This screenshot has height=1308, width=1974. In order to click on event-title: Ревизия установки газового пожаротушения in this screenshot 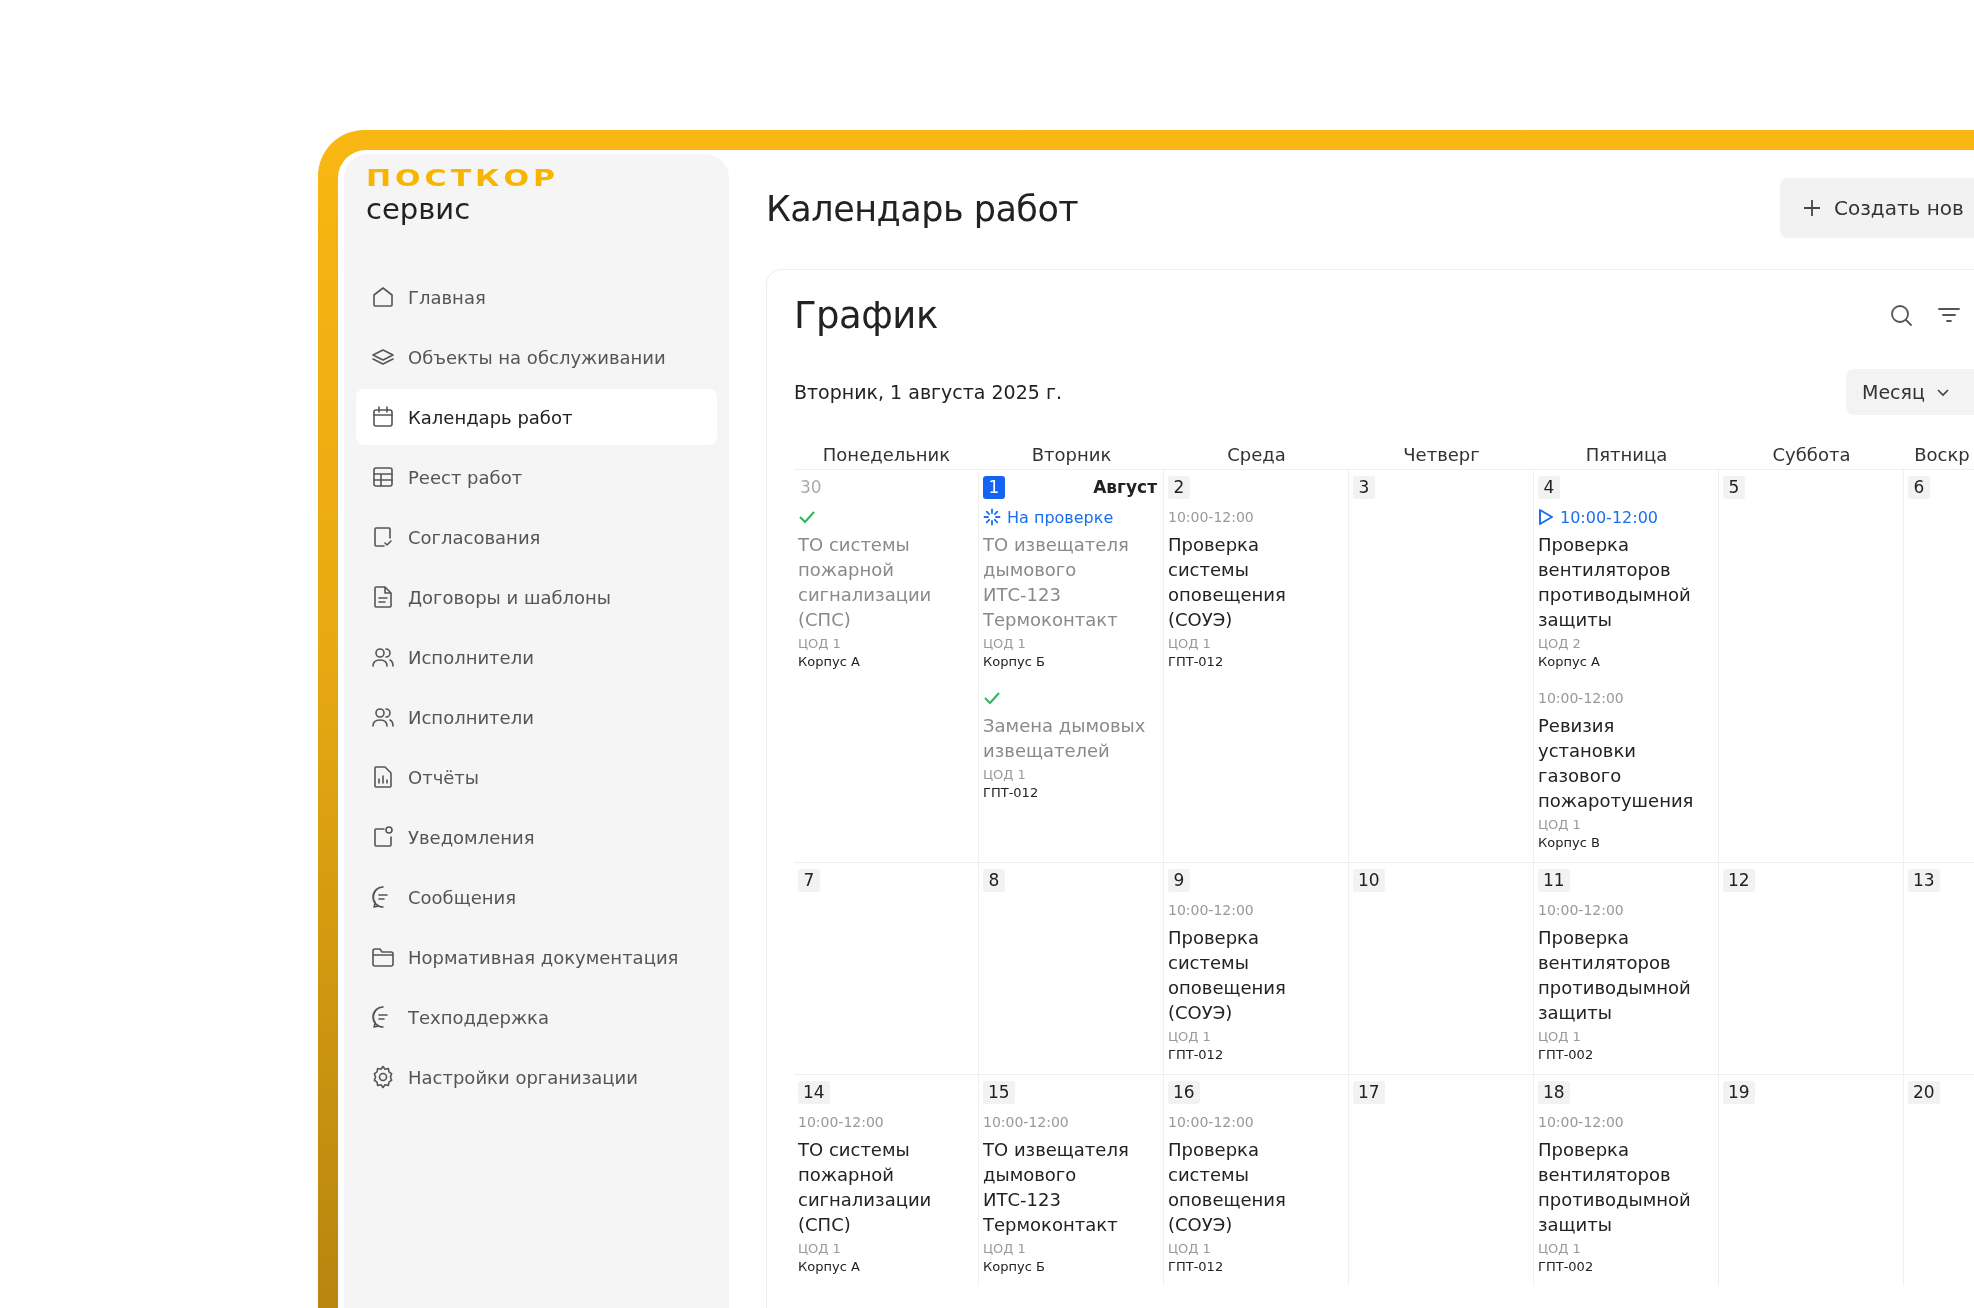, I will do `click(1616, 763)`.